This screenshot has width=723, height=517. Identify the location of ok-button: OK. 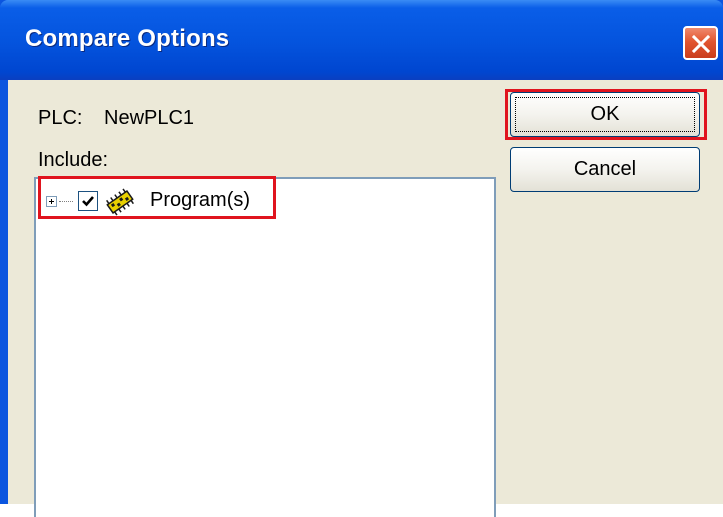
(605, 114).